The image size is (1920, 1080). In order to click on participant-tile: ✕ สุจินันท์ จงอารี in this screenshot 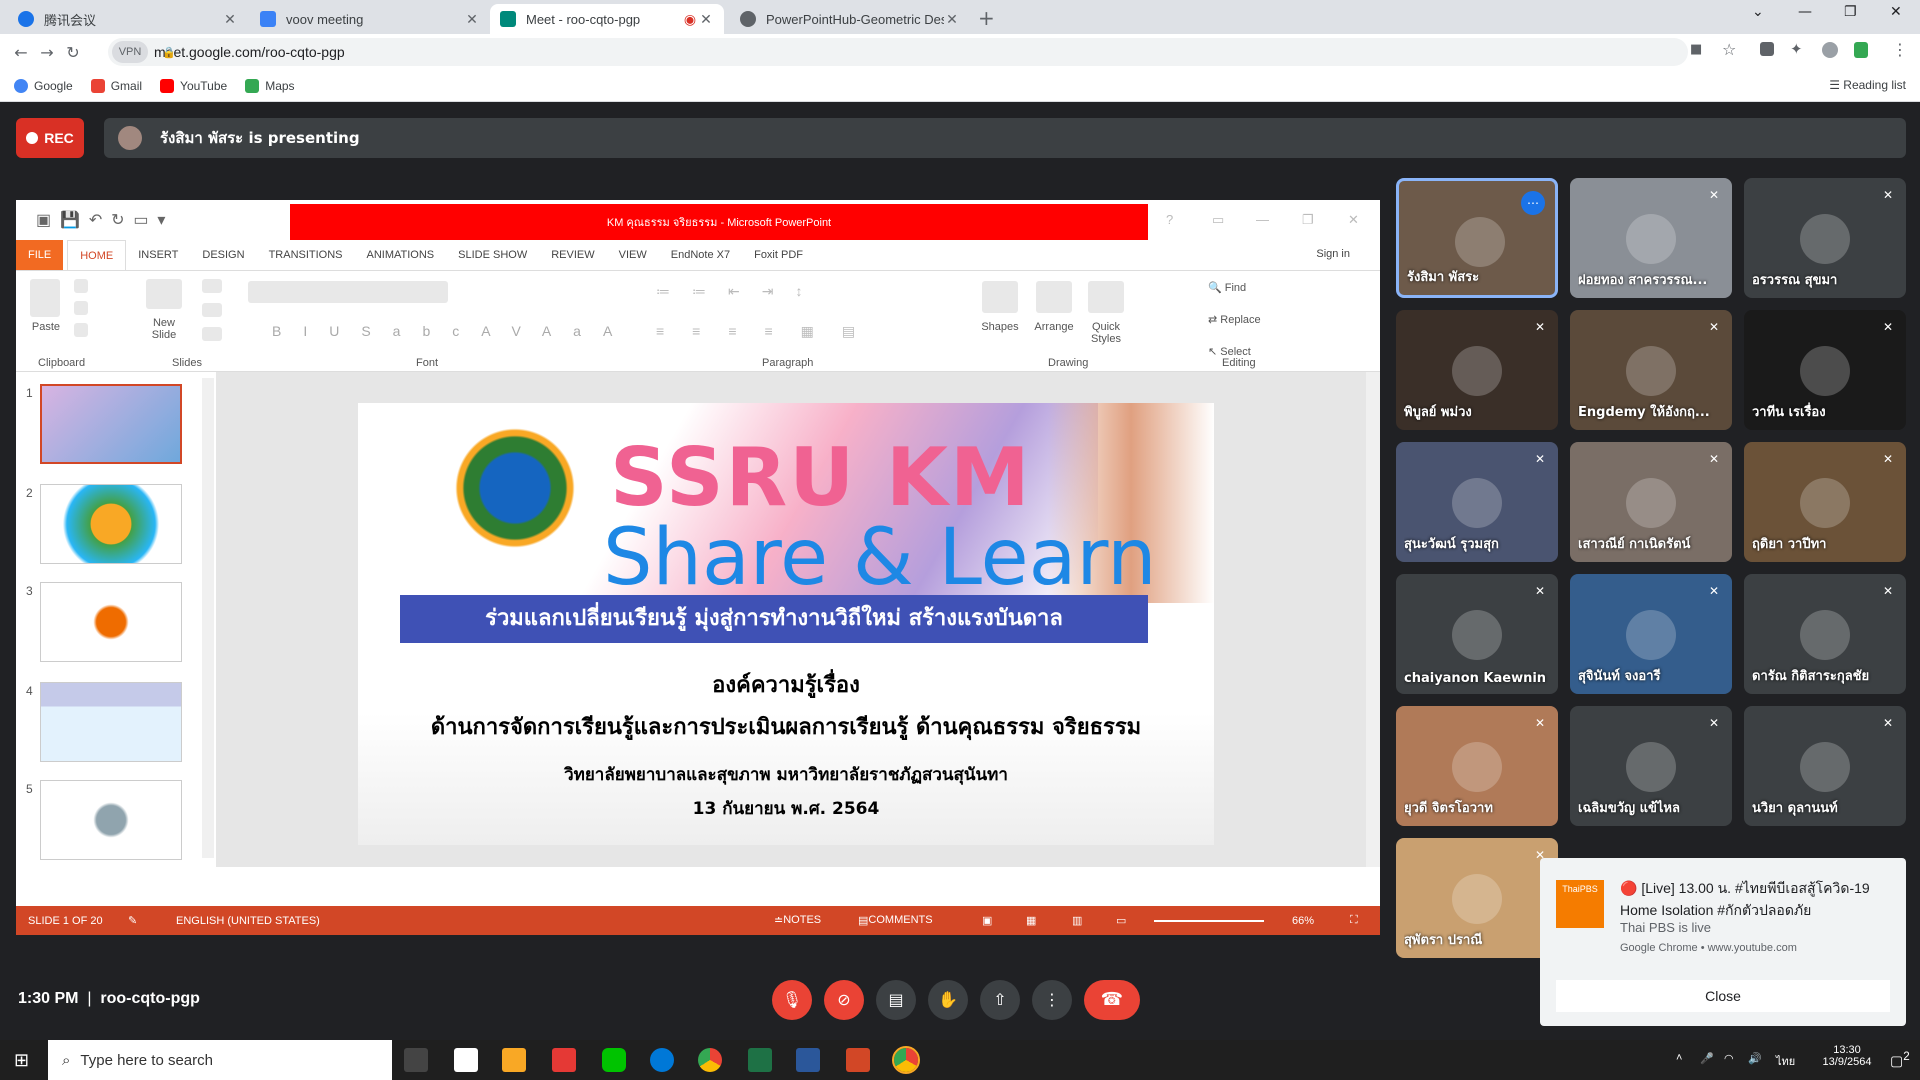, I will do `click(1651, 634)`.